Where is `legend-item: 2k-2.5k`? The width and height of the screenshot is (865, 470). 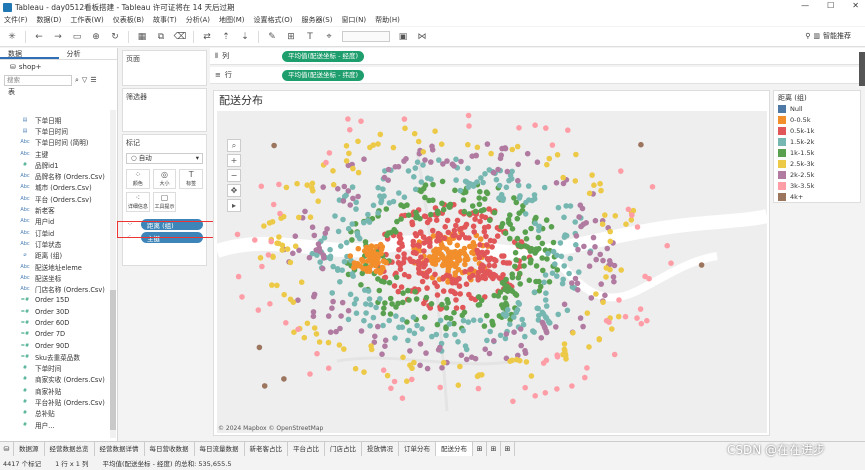 legend-item: 2k-2.5k is located at coordinates (817, 174).